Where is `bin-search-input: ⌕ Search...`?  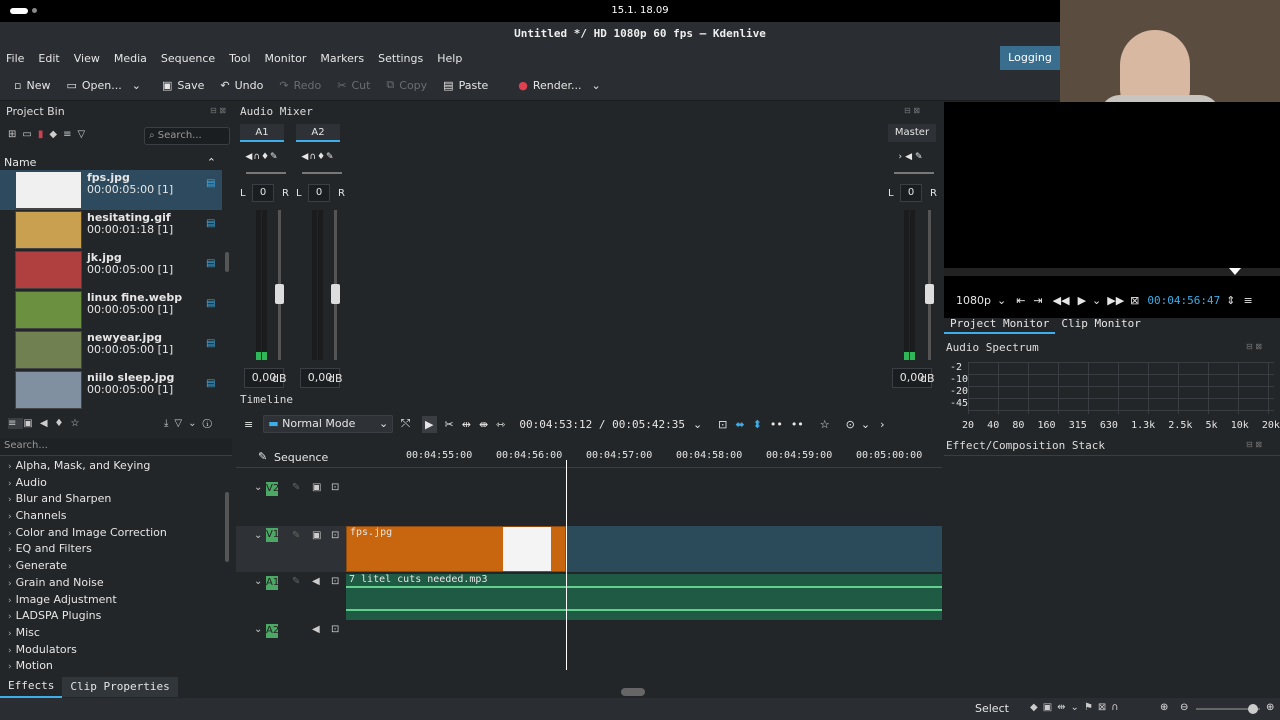 bin-search-input: ⌕ Search... is located at coordinates (187, 136).